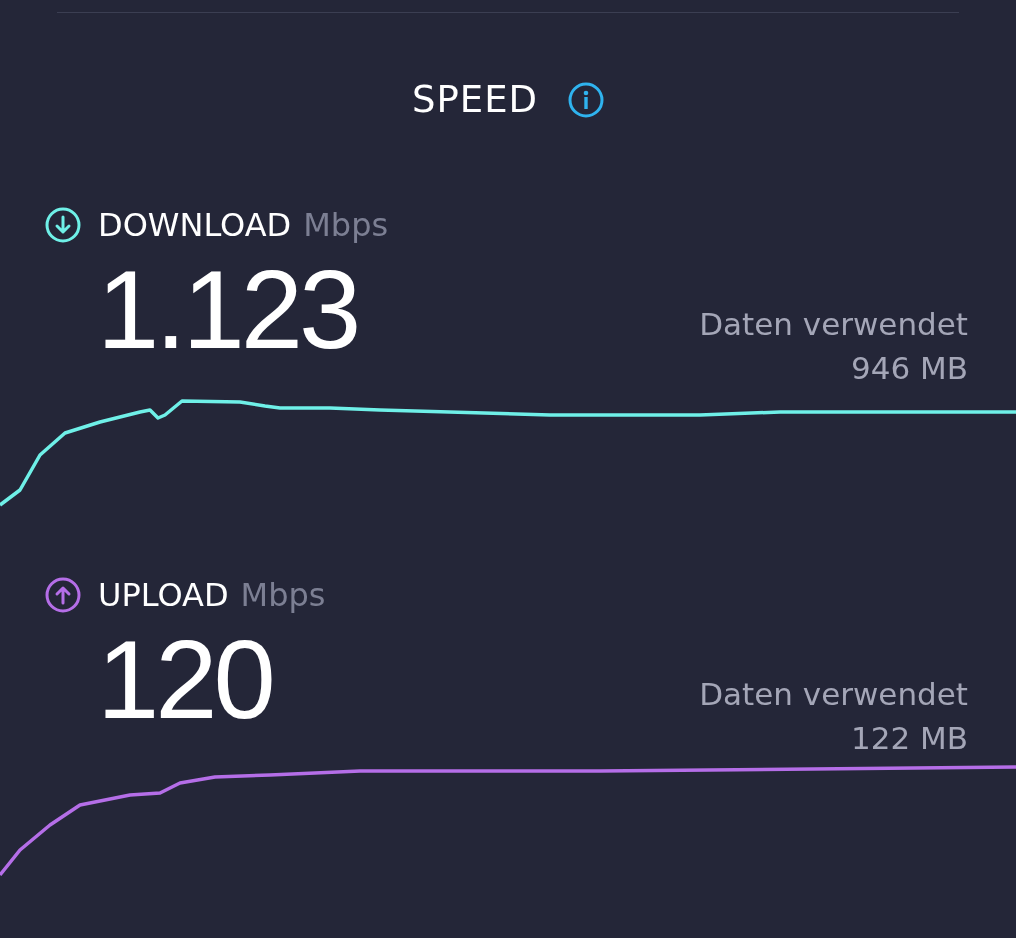 This screenshot has height=938, width=1016. I want to click on metric-label: DOWNLOAD, so click(195, 225).